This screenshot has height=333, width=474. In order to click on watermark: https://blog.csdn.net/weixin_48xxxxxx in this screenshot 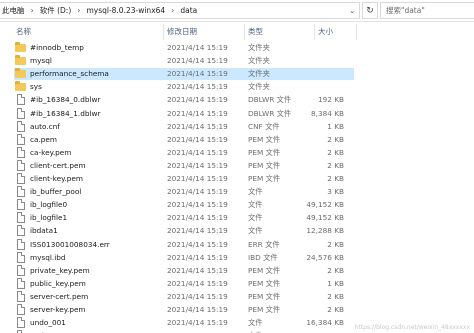, I will do `click(412, 327)`.